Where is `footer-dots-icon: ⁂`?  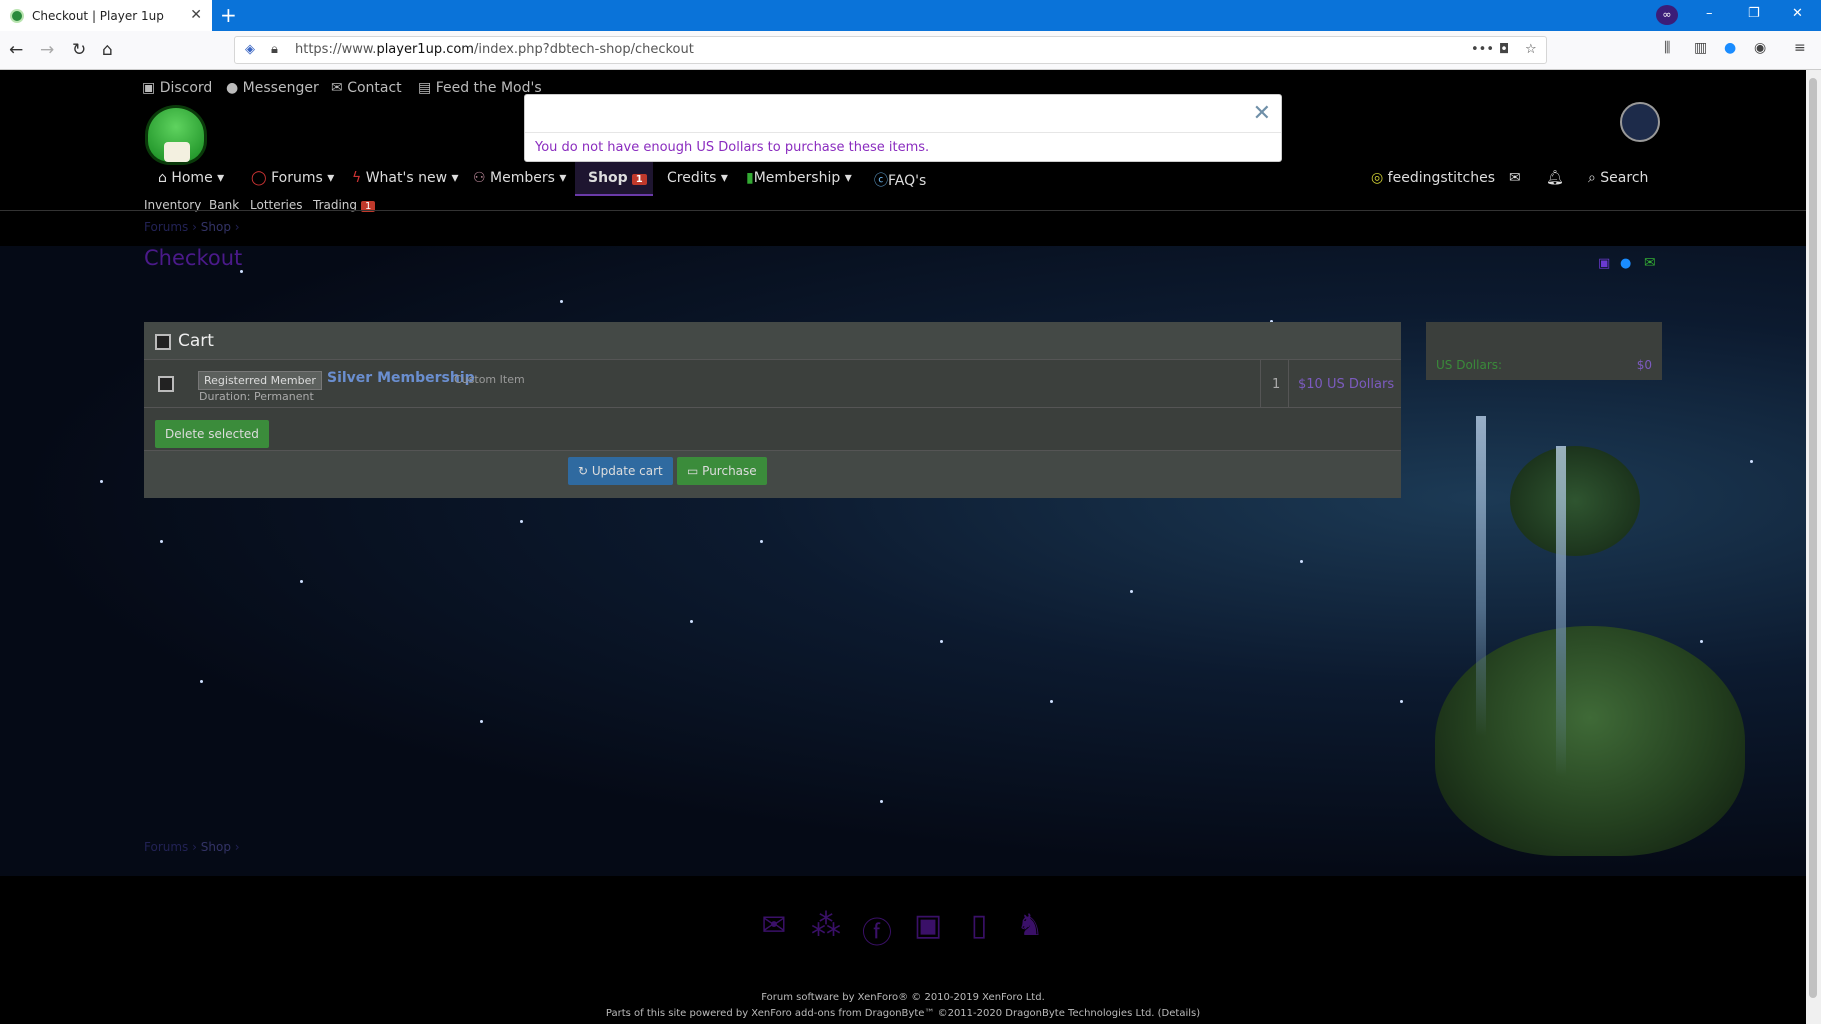
footer-dots-icon: ⁂ is located at coordinates (826, 926).